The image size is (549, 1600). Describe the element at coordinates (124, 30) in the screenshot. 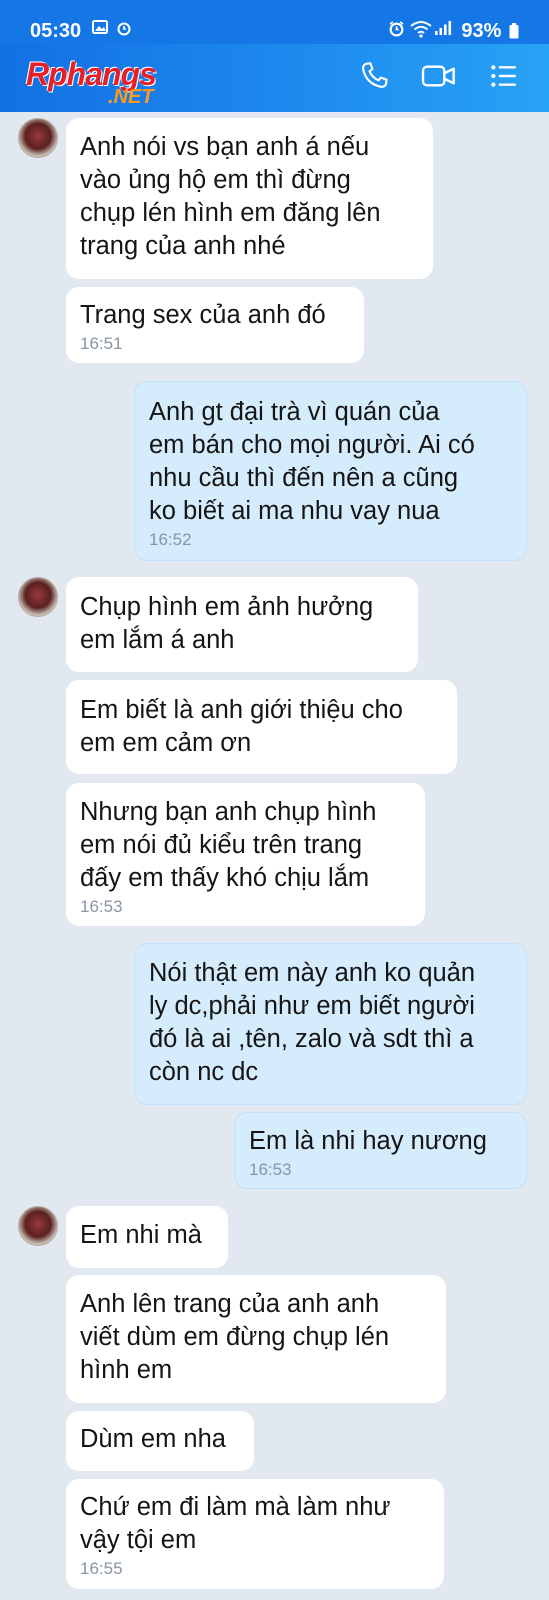

I see `alarm-status-icon` at that location.